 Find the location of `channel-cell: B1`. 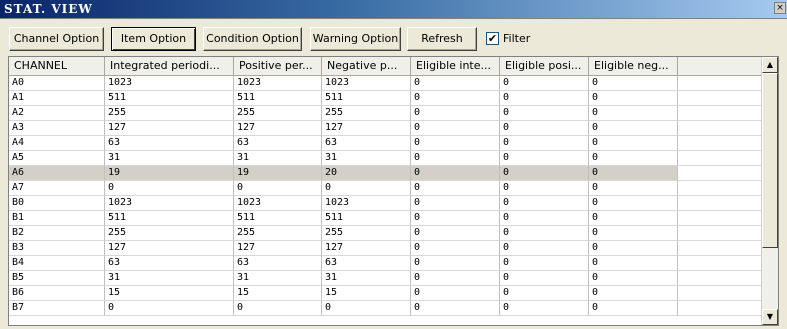

channel-cell: B1 is located at coordinates (57, 218).